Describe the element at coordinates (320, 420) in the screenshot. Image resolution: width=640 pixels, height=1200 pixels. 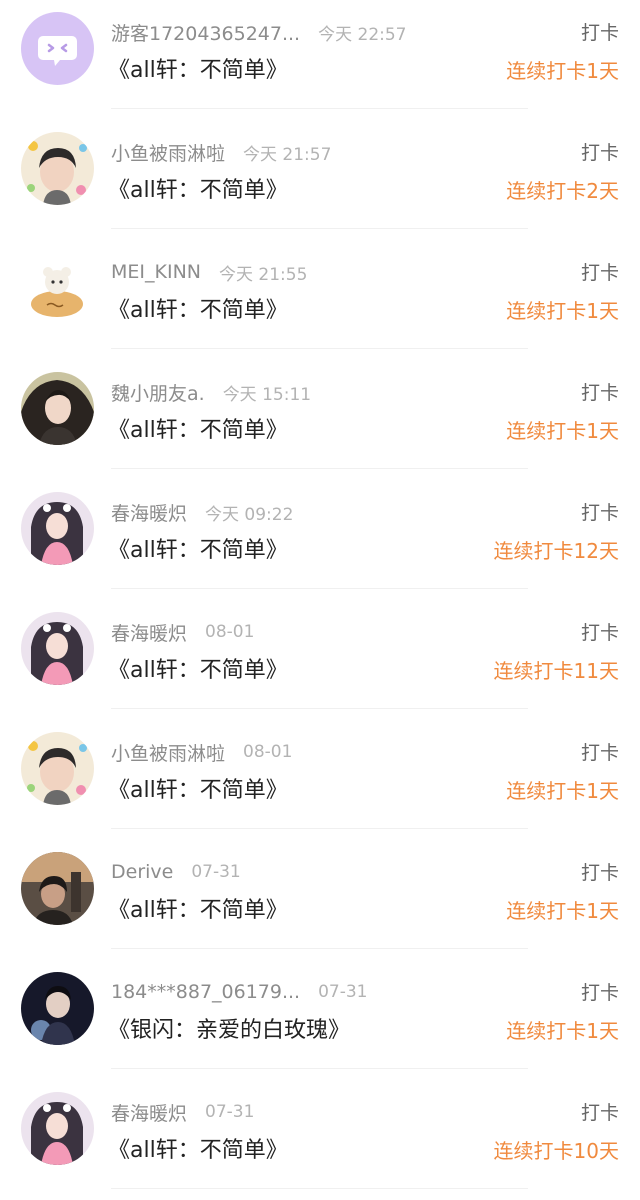
I see `list-item: 魏小朋友a. 今天 15:11 《all轩：不简单》 打卡 连续打卡1天` at that location.